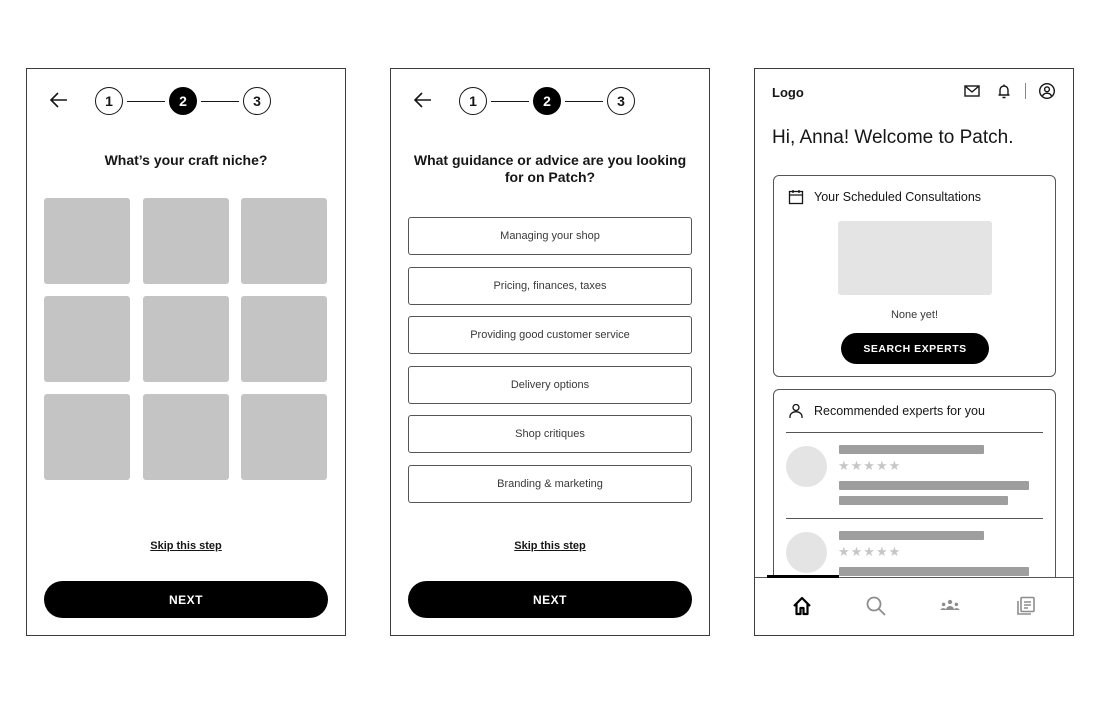  Describe the element at coordinates (803, 576) in the screenshot. I see `active-tab-indicator` at that location.